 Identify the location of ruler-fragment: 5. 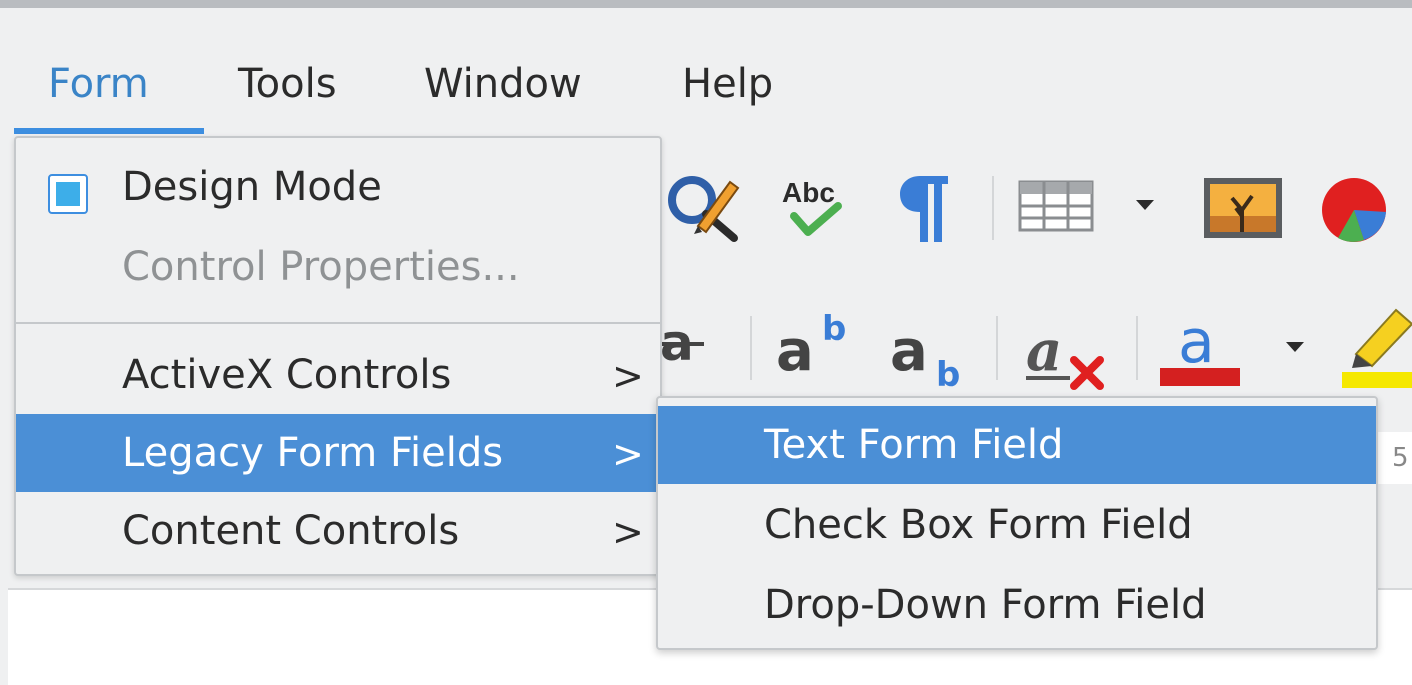
(1394, 458).